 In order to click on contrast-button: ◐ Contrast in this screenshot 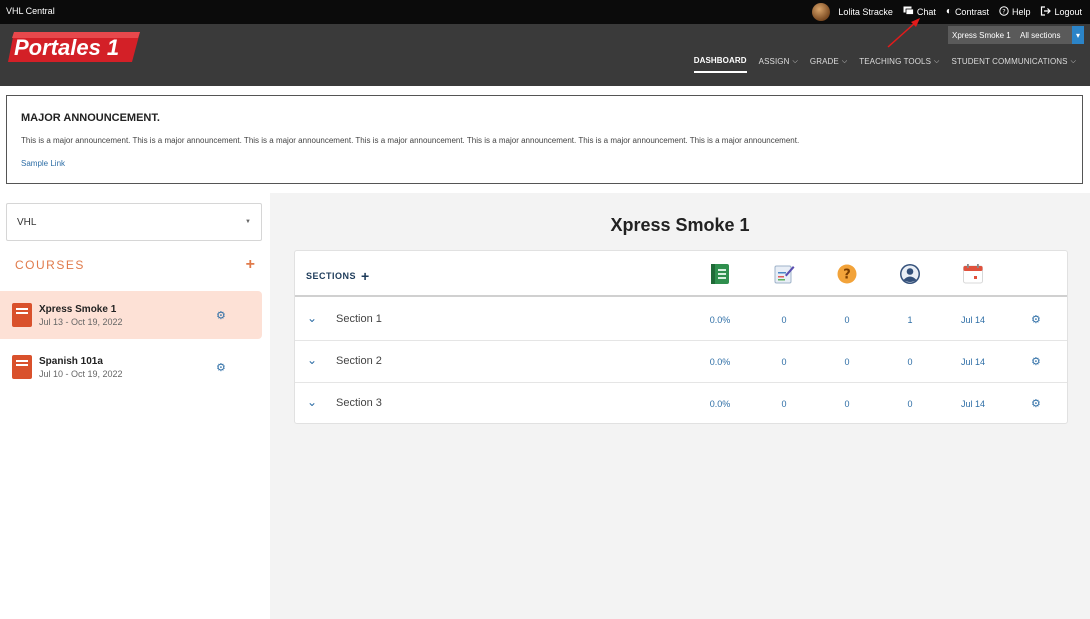, I will do `click(967, 12)`.